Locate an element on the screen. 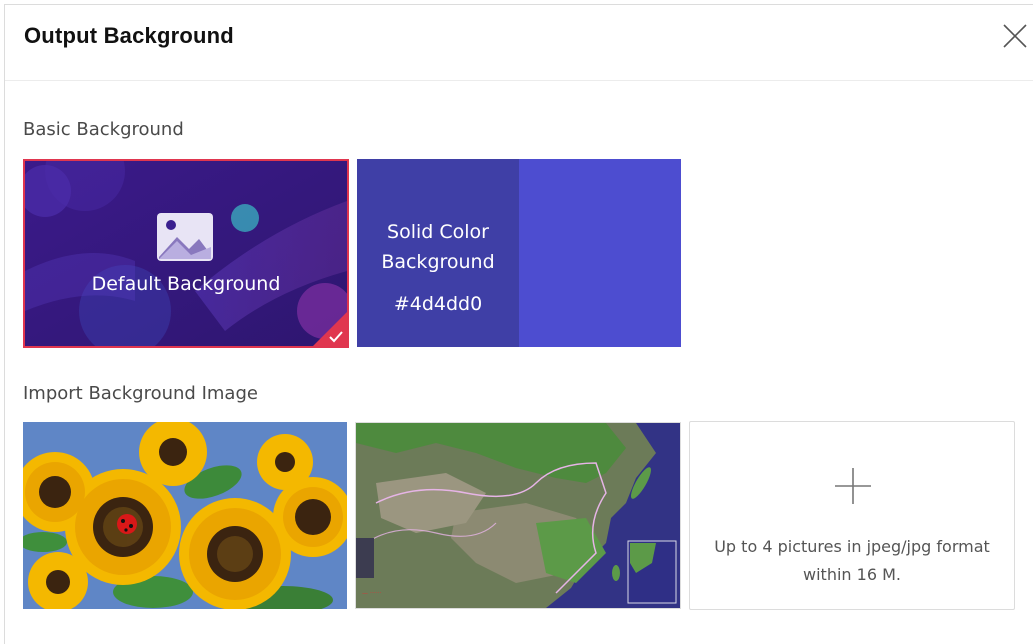 The height and width of the screenshot is (644, 1033). basic-background-label: Basic Background is located at coordinates (103, 129).